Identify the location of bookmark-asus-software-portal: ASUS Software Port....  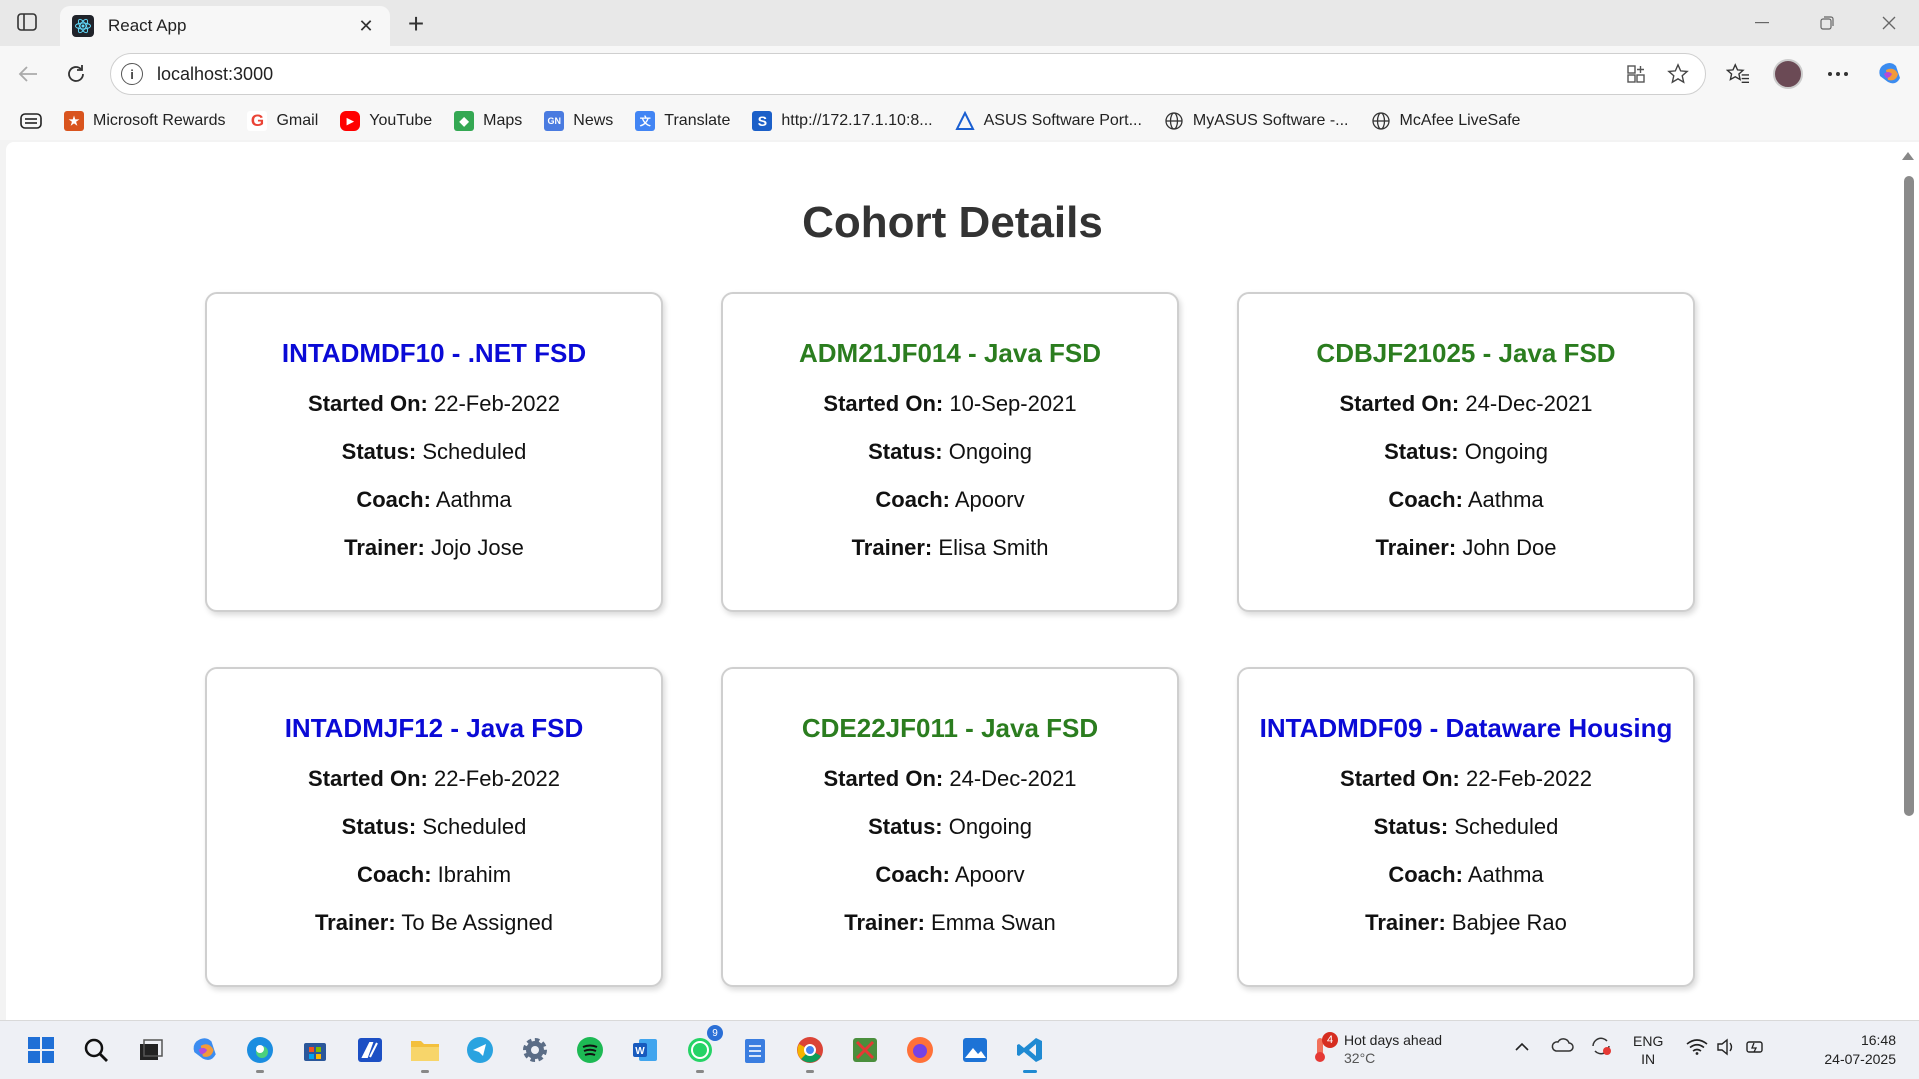
(1048, 121).